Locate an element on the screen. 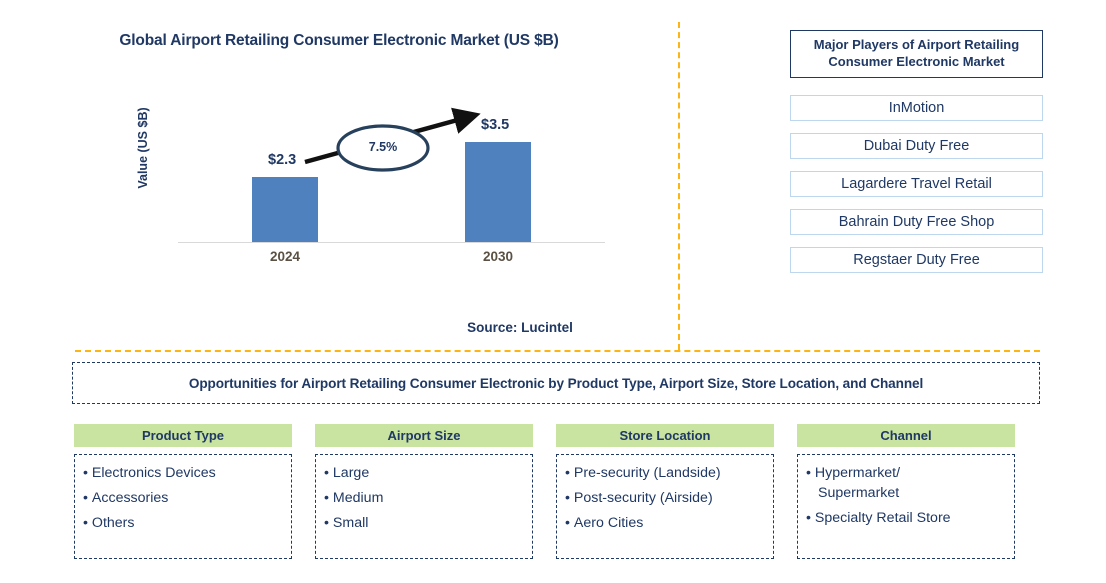 The height and width of the screenshot is (583, 1106). player-label: Dubai Duty Free is located at coordinates (916, 145).